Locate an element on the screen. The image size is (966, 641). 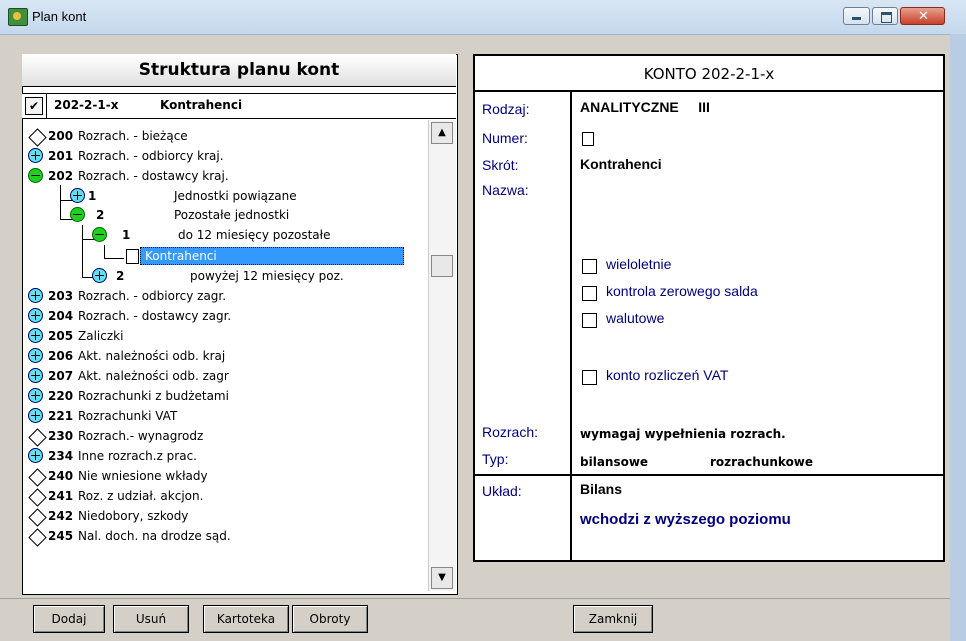
zamknij-button: Zamknij is located at coordinates (613, 619).